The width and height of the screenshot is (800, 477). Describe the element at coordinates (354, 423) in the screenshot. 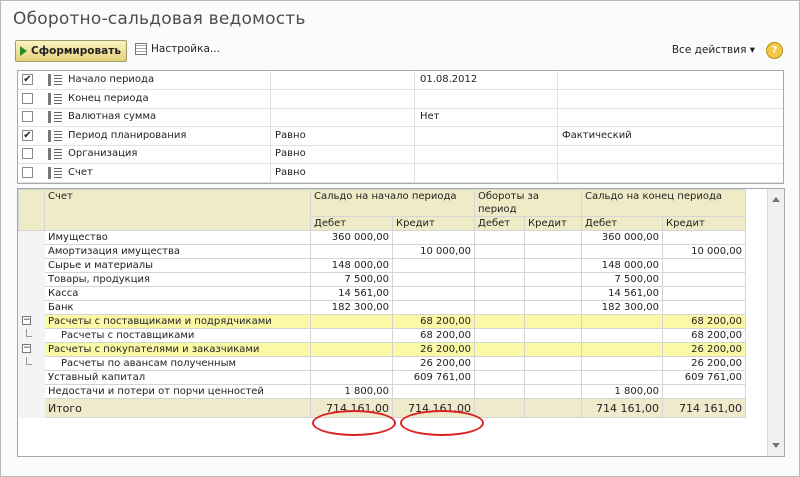

I see `annotation-circle-debit` at that location.